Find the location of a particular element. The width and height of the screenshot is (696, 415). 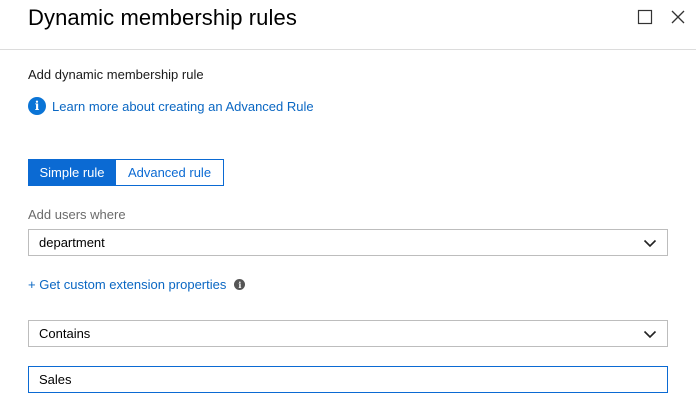

section-label: Add dynamic membership rule is located at coordinates (116, 74).